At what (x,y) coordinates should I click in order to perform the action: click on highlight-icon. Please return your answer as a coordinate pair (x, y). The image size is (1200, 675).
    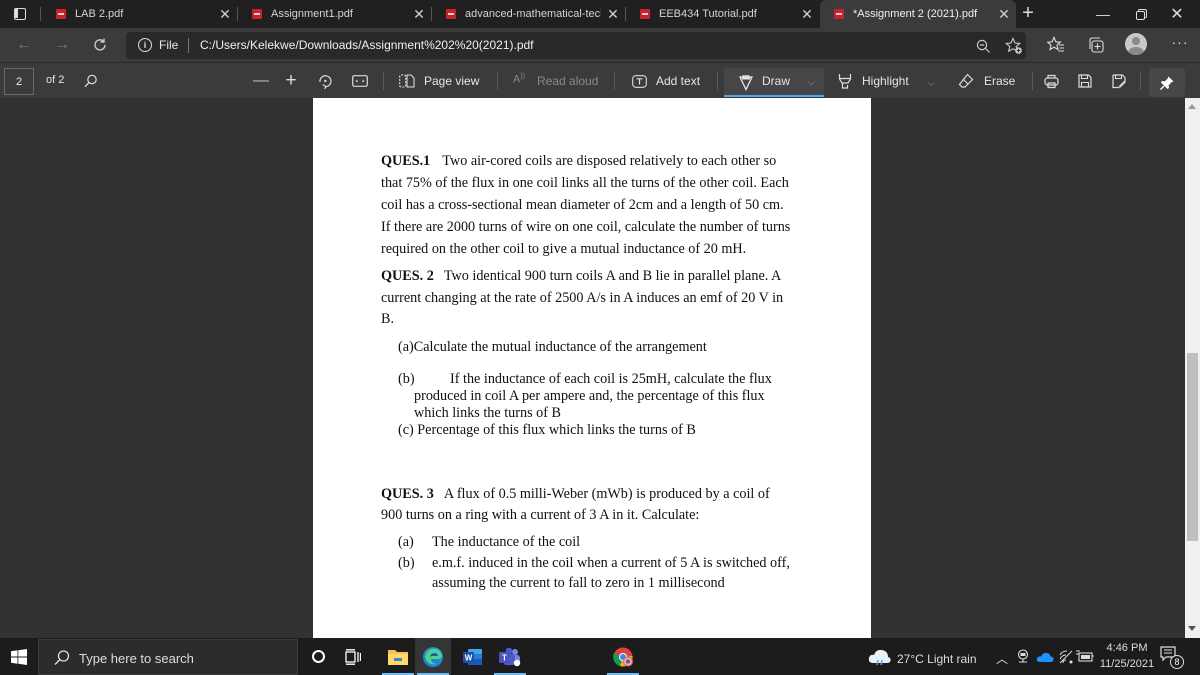
    Looking at the image, I should click on (845, 81).